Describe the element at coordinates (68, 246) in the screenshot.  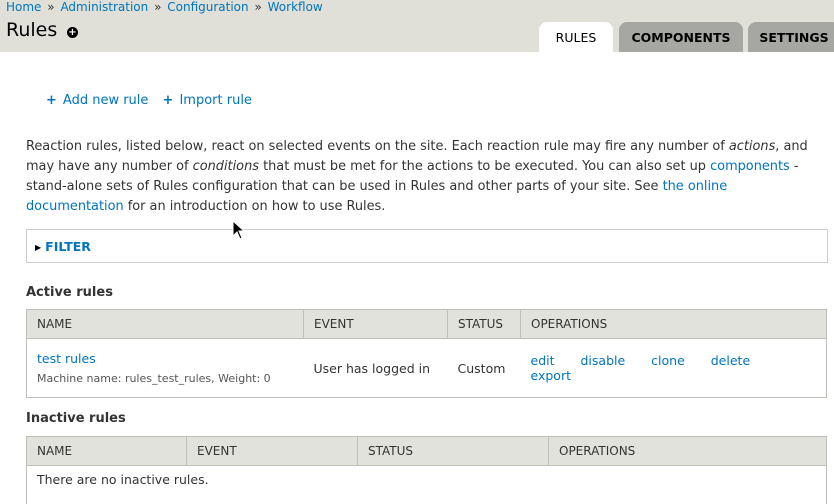
I see `filter-label: FILTER` at that location.